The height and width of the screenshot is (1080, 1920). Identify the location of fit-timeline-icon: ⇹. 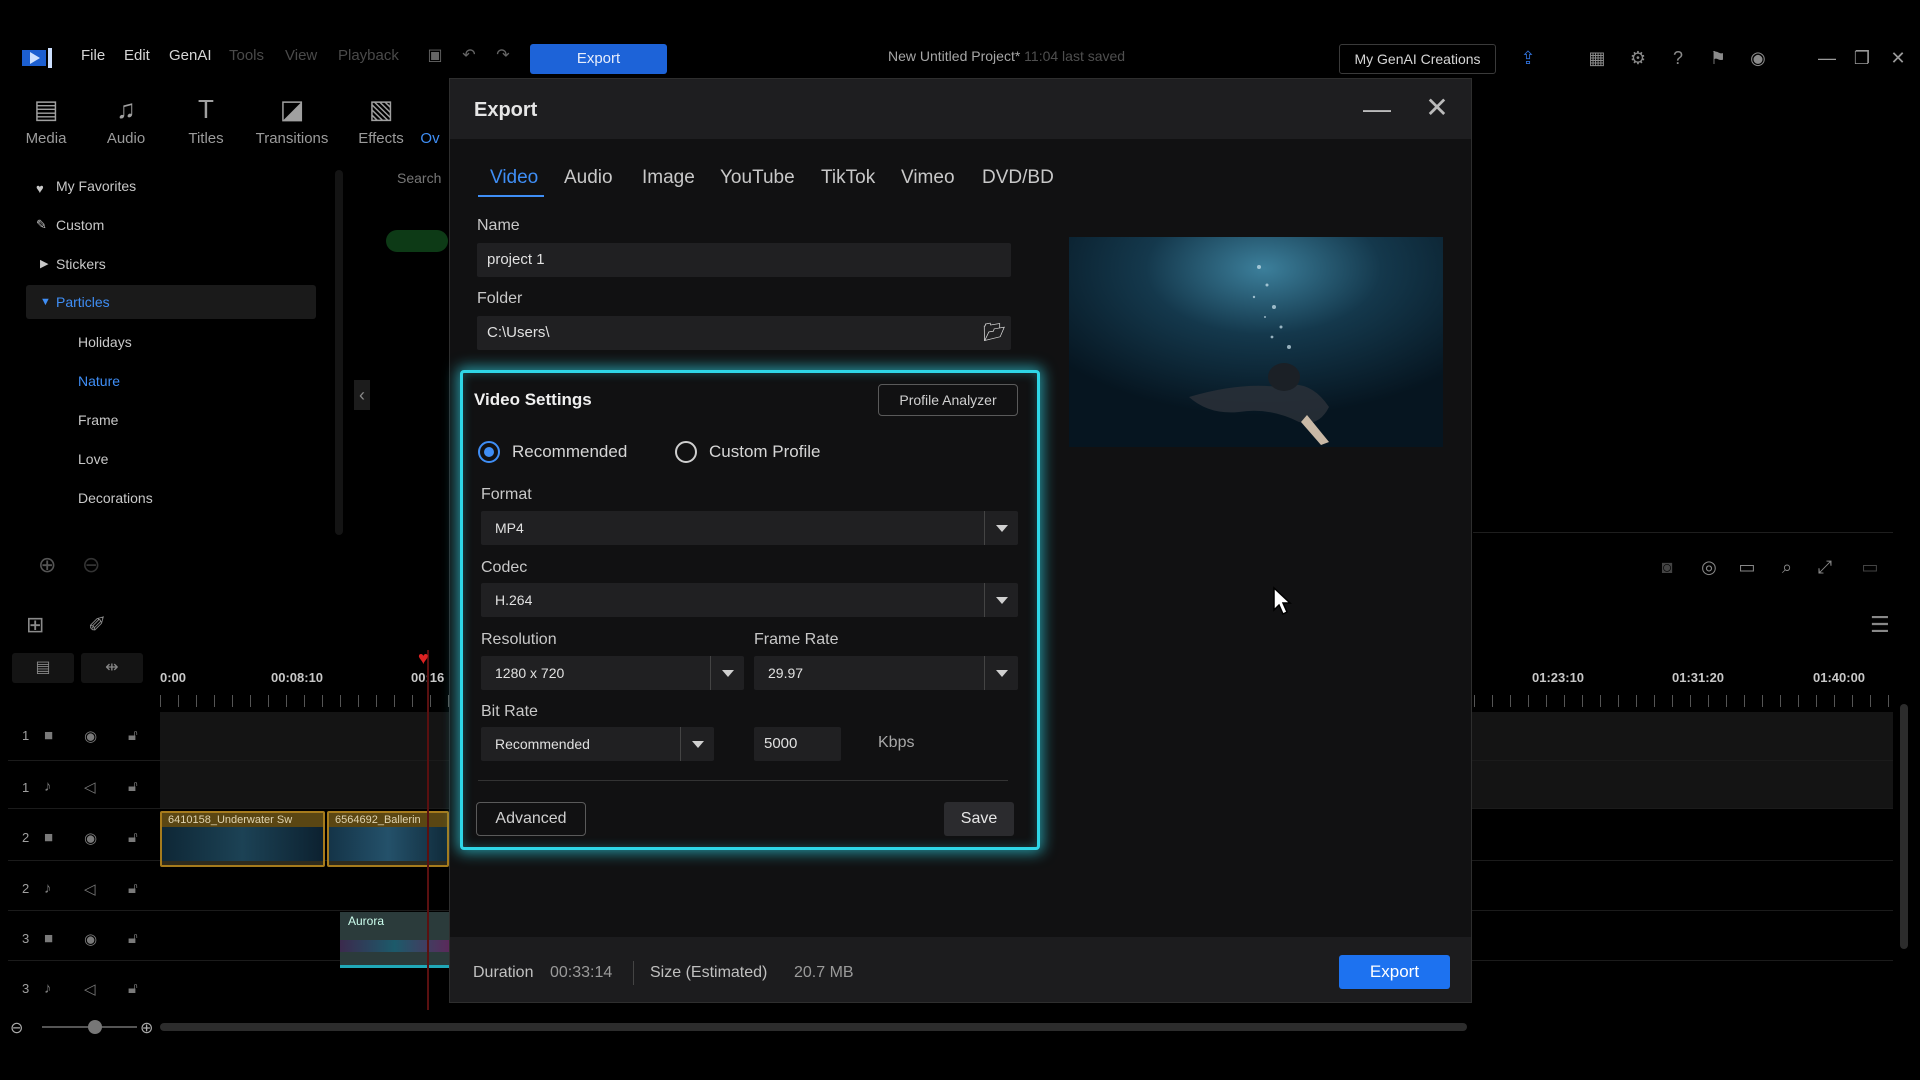
(112, 668).